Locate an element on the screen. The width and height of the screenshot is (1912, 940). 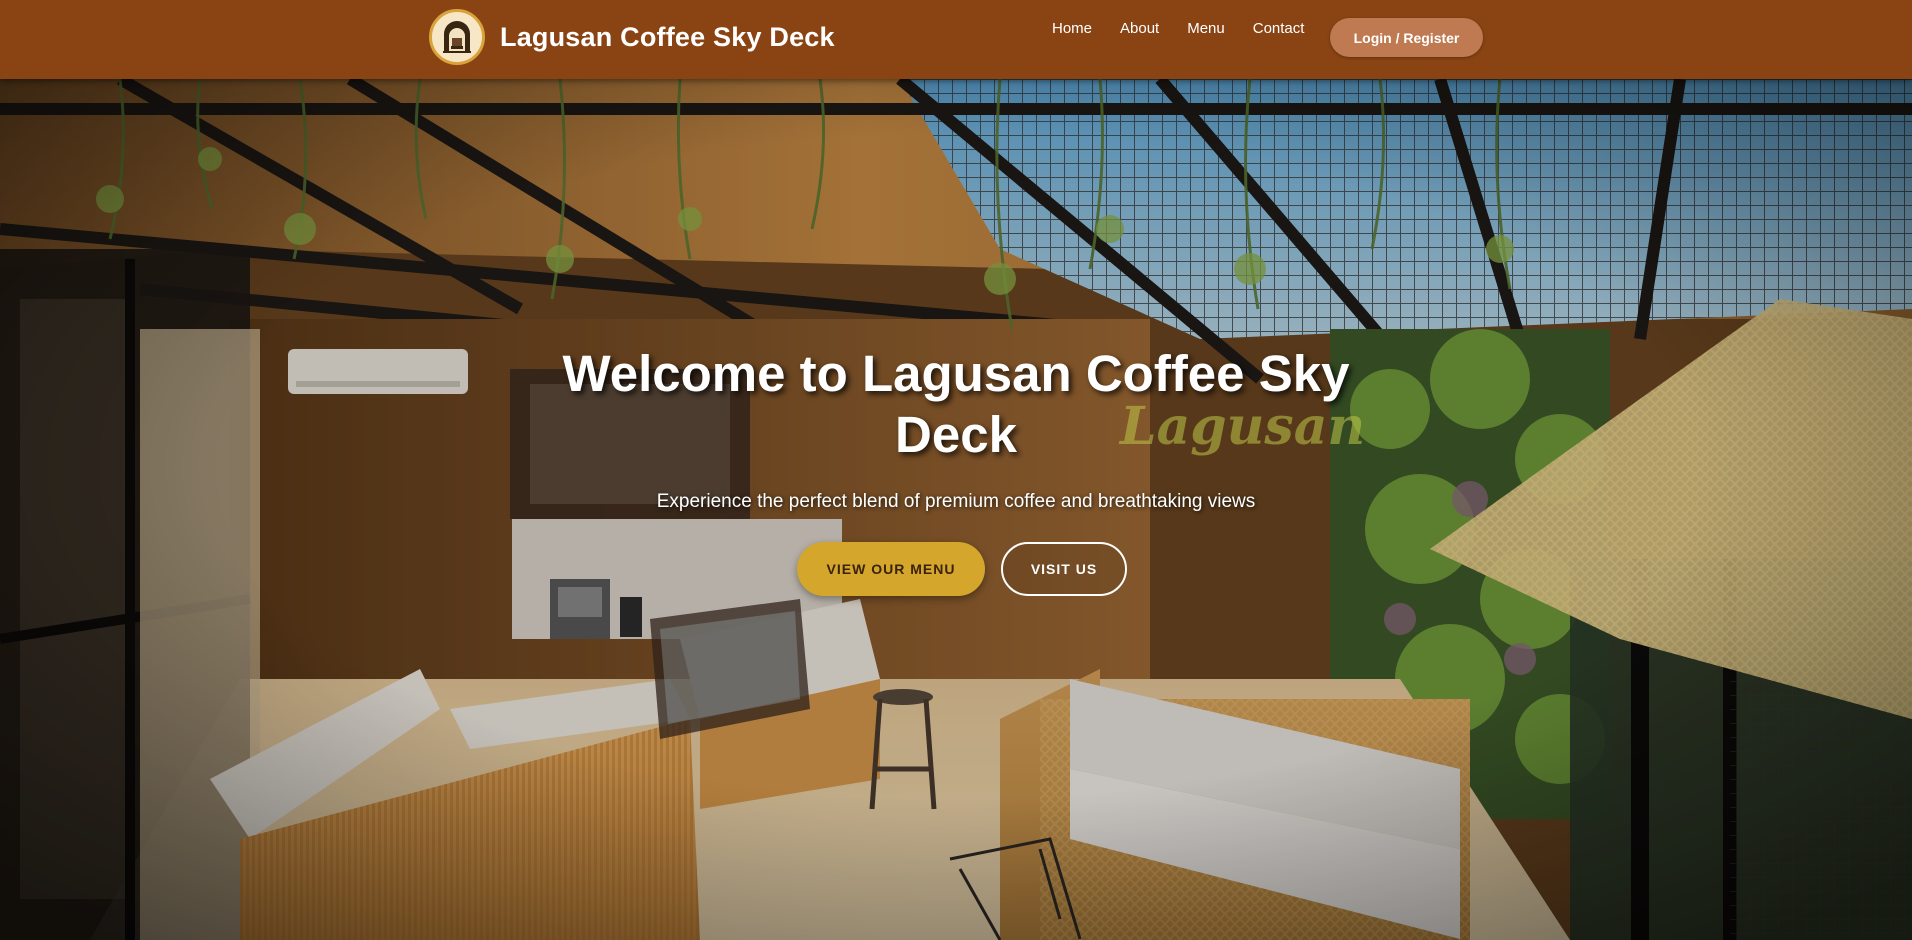
logo-icon is located at coordinates (457, 37).